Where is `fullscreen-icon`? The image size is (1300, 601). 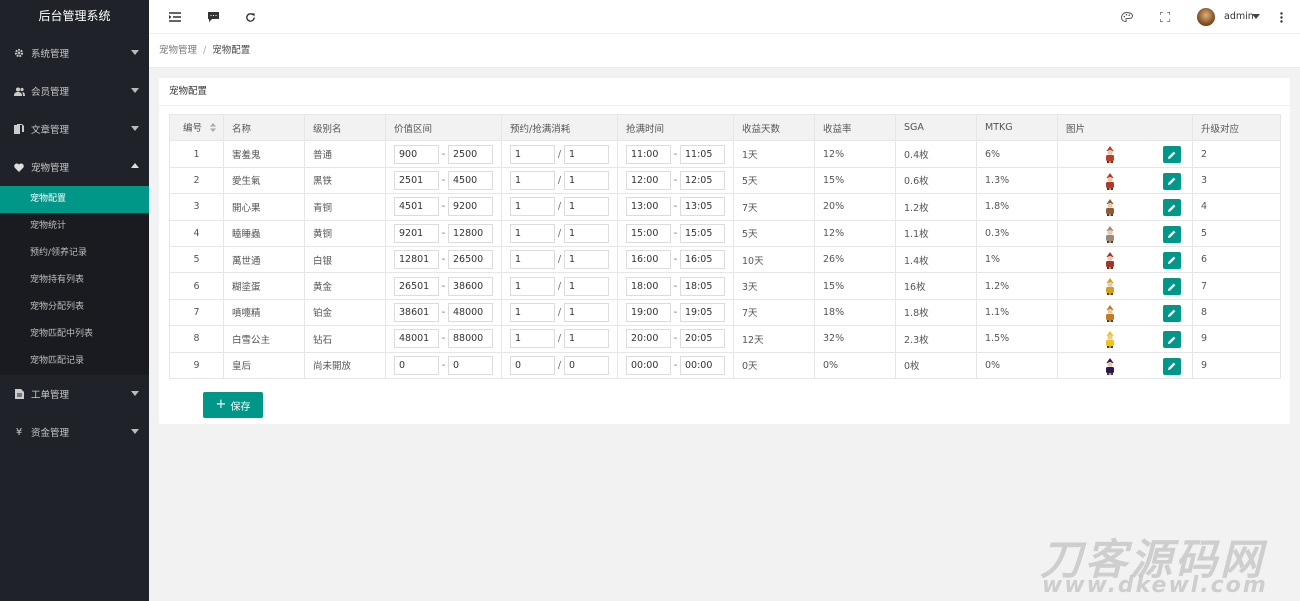
fullscreen-icon is located at coordinates (1165, 17).